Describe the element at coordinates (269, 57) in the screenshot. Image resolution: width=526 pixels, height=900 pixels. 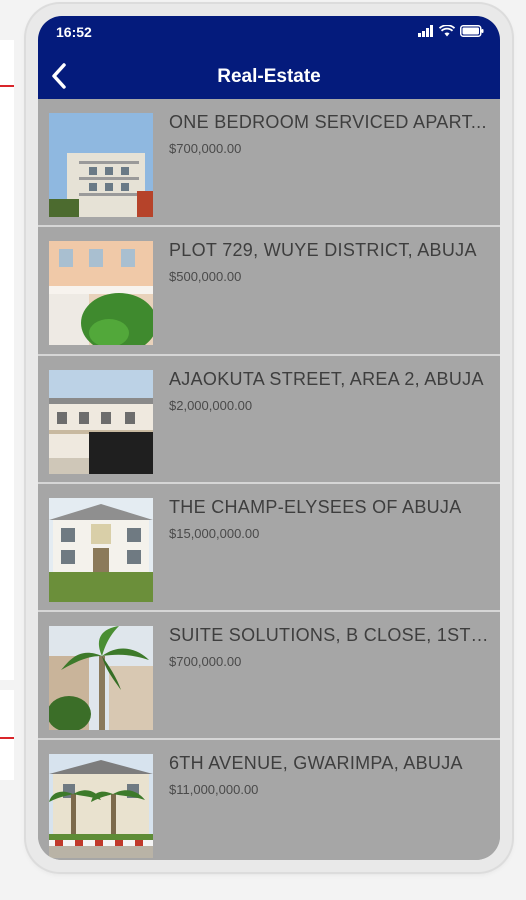
I see `app-header: 16:52 Real-Estate` at that location.